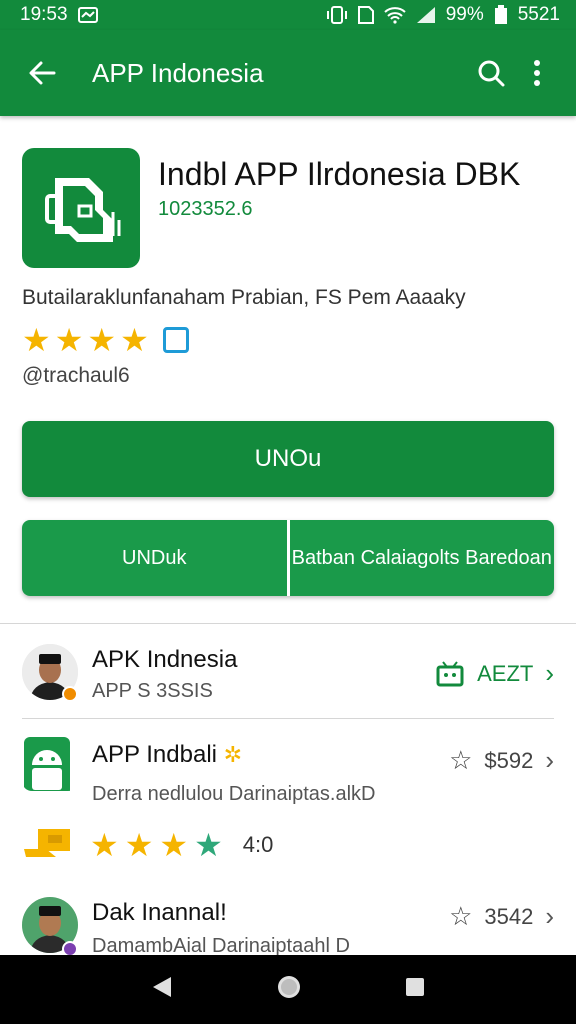  Describe the element at coordinates (395, 15) in the screenshot. I see `wifi-icon` at that location.